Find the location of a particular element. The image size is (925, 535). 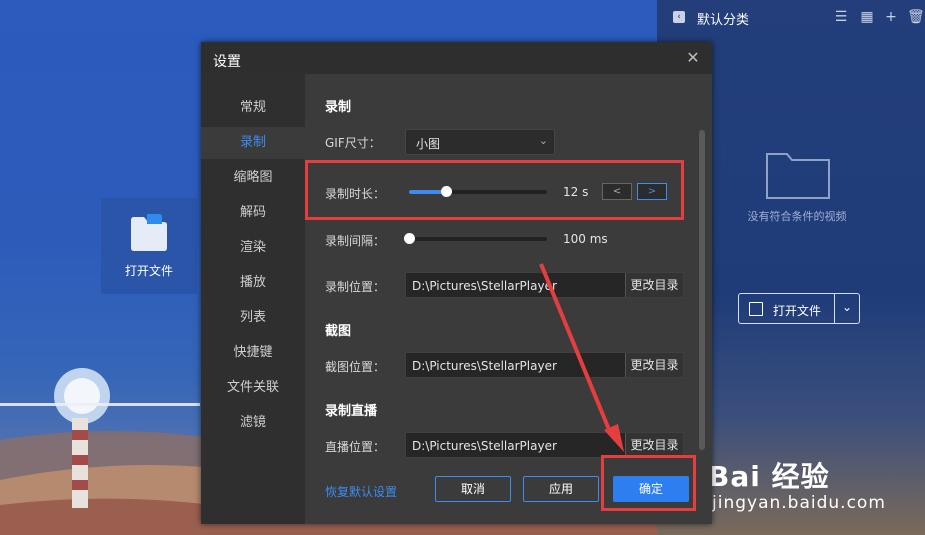

nav-item-decode: 解码 is located at coordinates (253, 213).